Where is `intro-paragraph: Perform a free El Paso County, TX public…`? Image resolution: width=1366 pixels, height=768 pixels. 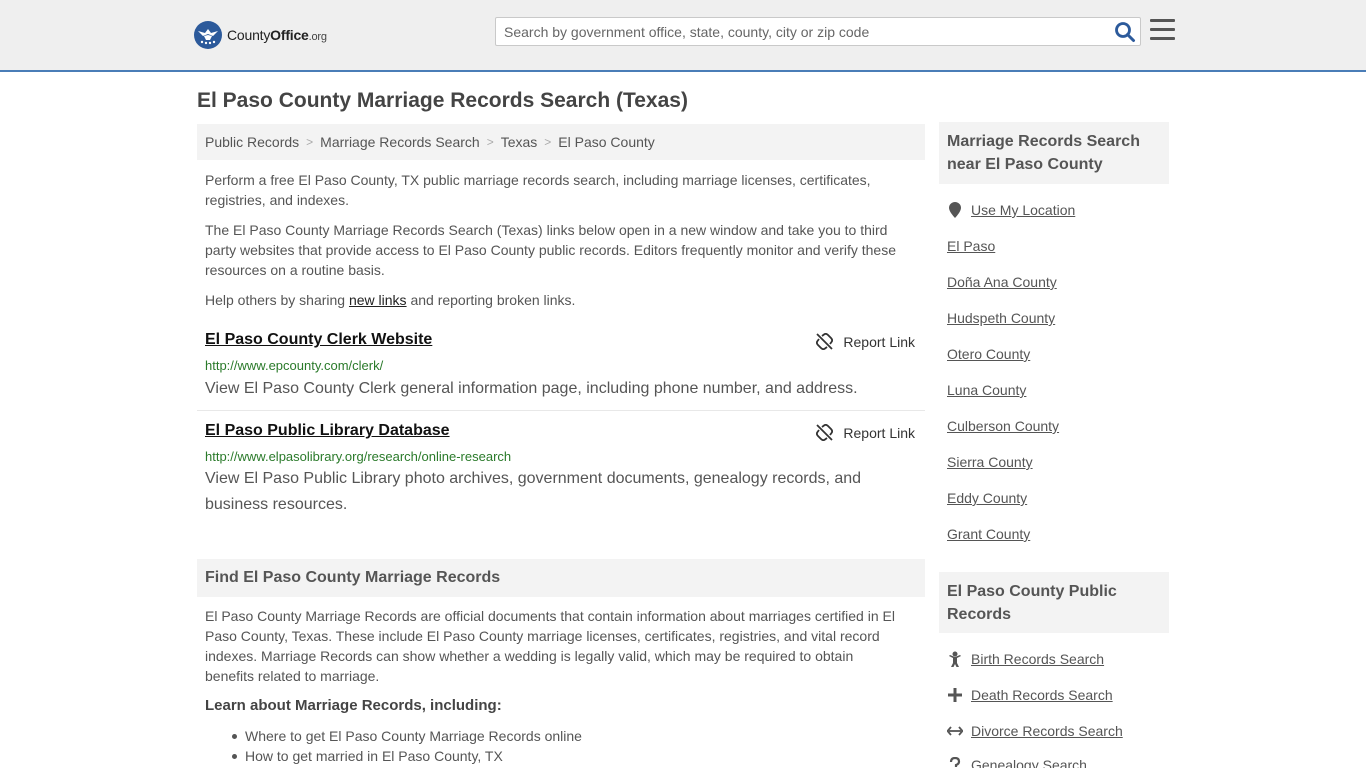 intro-paragraph: Perform a free El Paso County, TX public… is located at coordinates (538, 190).